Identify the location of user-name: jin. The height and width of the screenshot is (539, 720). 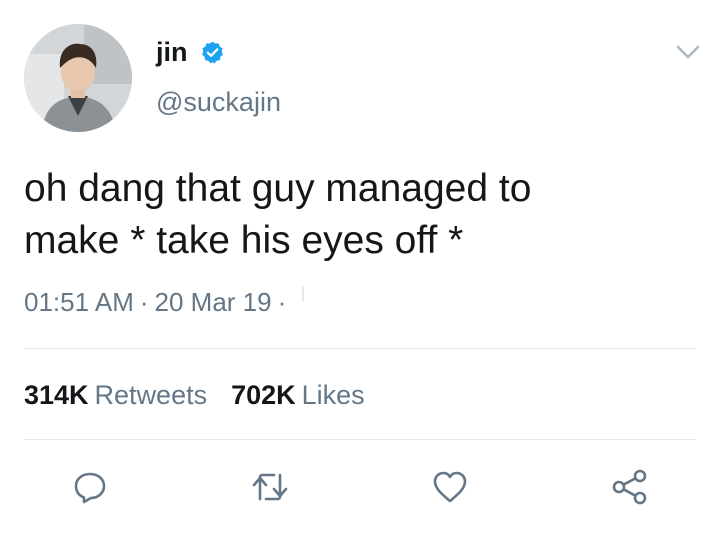
(172, 52).